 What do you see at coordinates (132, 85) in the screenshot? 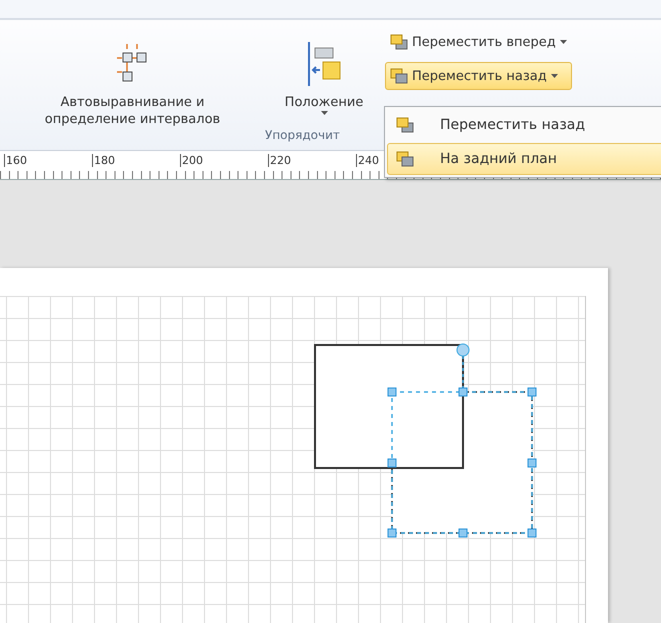
I see `auto-align-button: Автовыравнивание и определение интервалов` at bounding box center [132, 85].